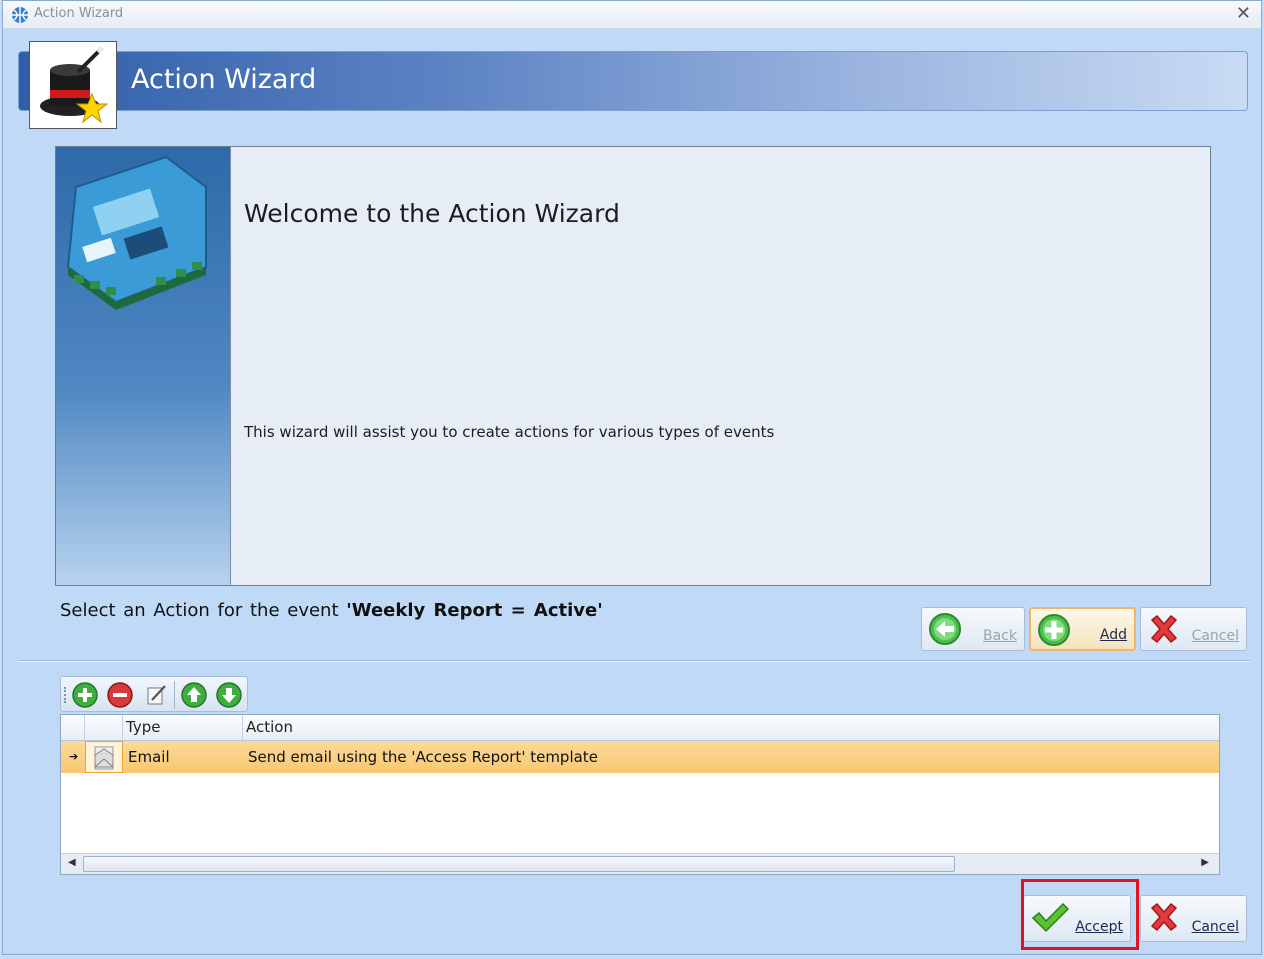 The height and width of the screenshot is (959, 1264). Describe the element at coordinates (1193, 918) in the screenshot. I see `cancel-button: Cancel` at that location.